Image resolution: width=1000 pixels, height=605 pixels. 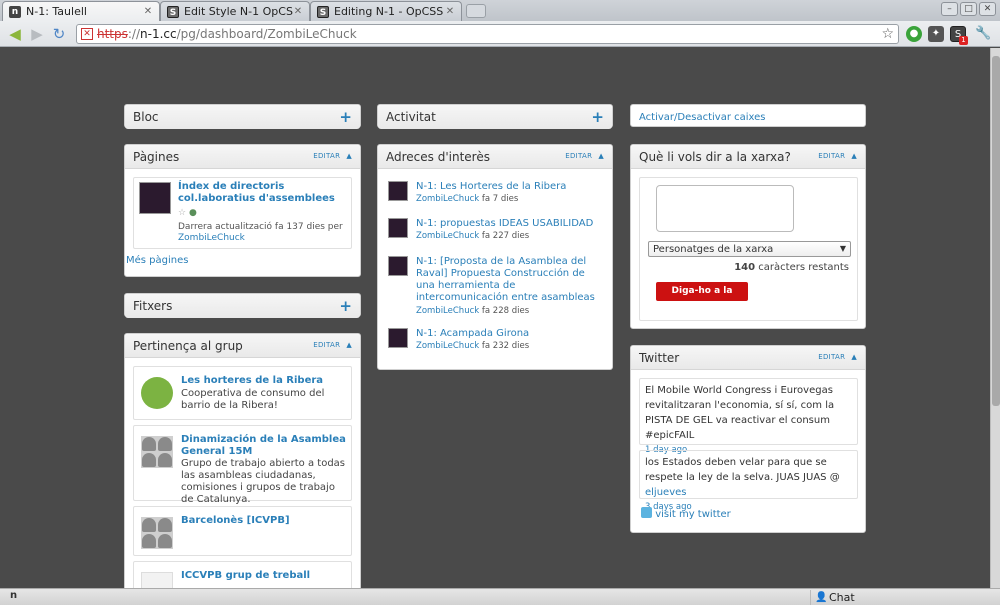 I want to click on bookmark-meta: ZombiLeChuck fa 232 dies, so click(x=473, y=346).